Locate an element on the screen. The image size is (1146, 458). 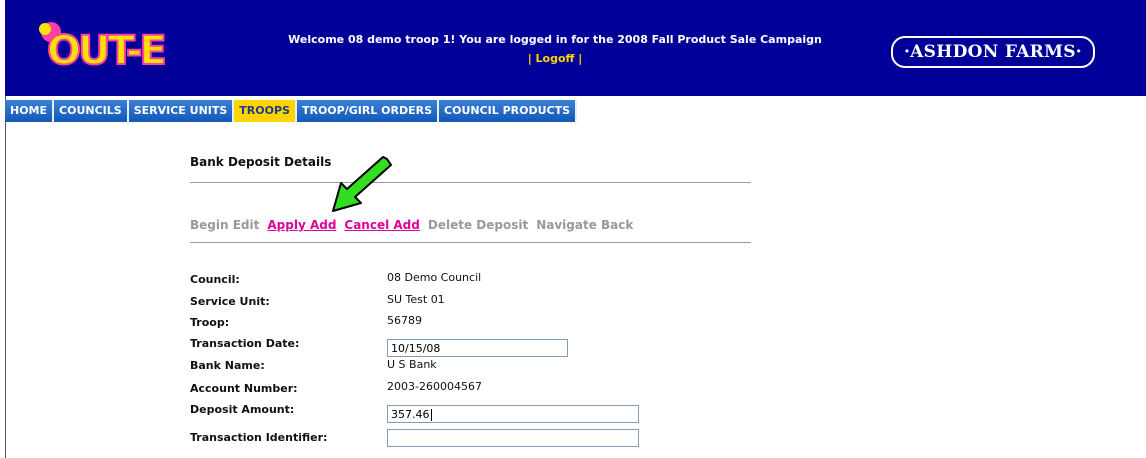
transaction-date-value: 10/15/08 is located at coordinates (416, 348).